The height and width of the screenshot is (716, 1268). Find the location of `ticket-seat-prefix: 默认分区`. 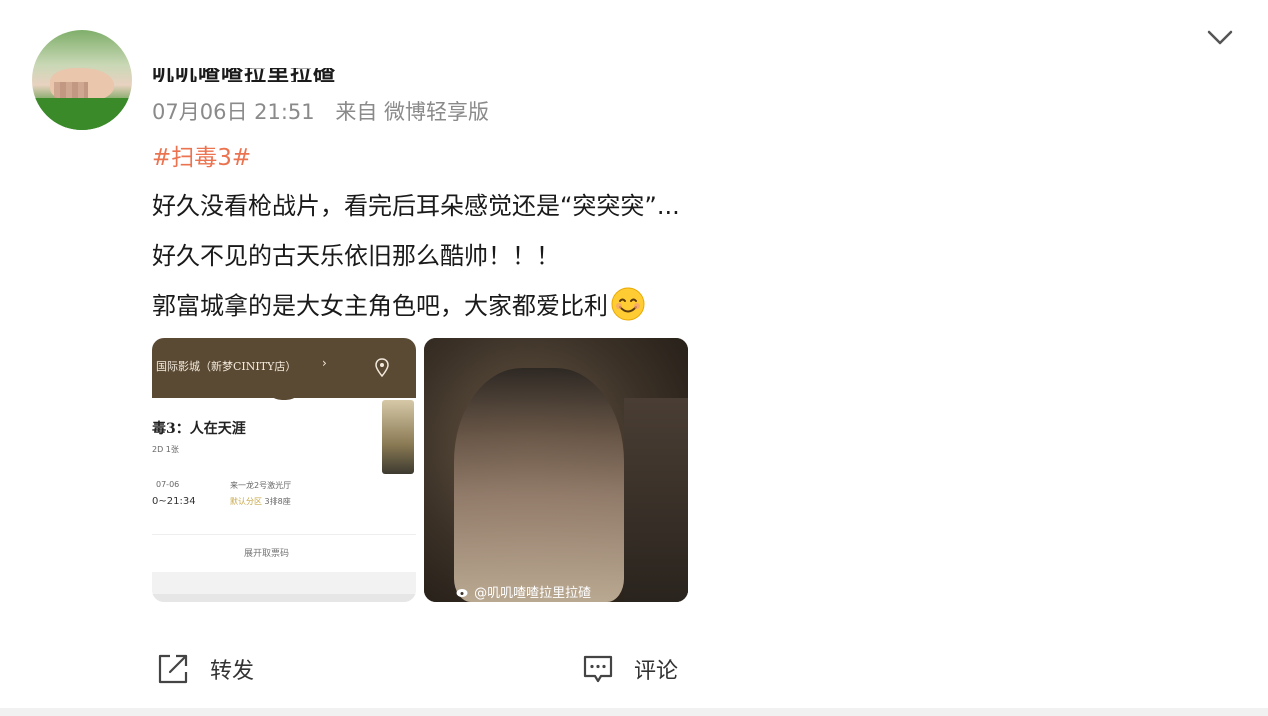

ticket-seat-prefix: 默认分区 is located at coordinates (246, 501).